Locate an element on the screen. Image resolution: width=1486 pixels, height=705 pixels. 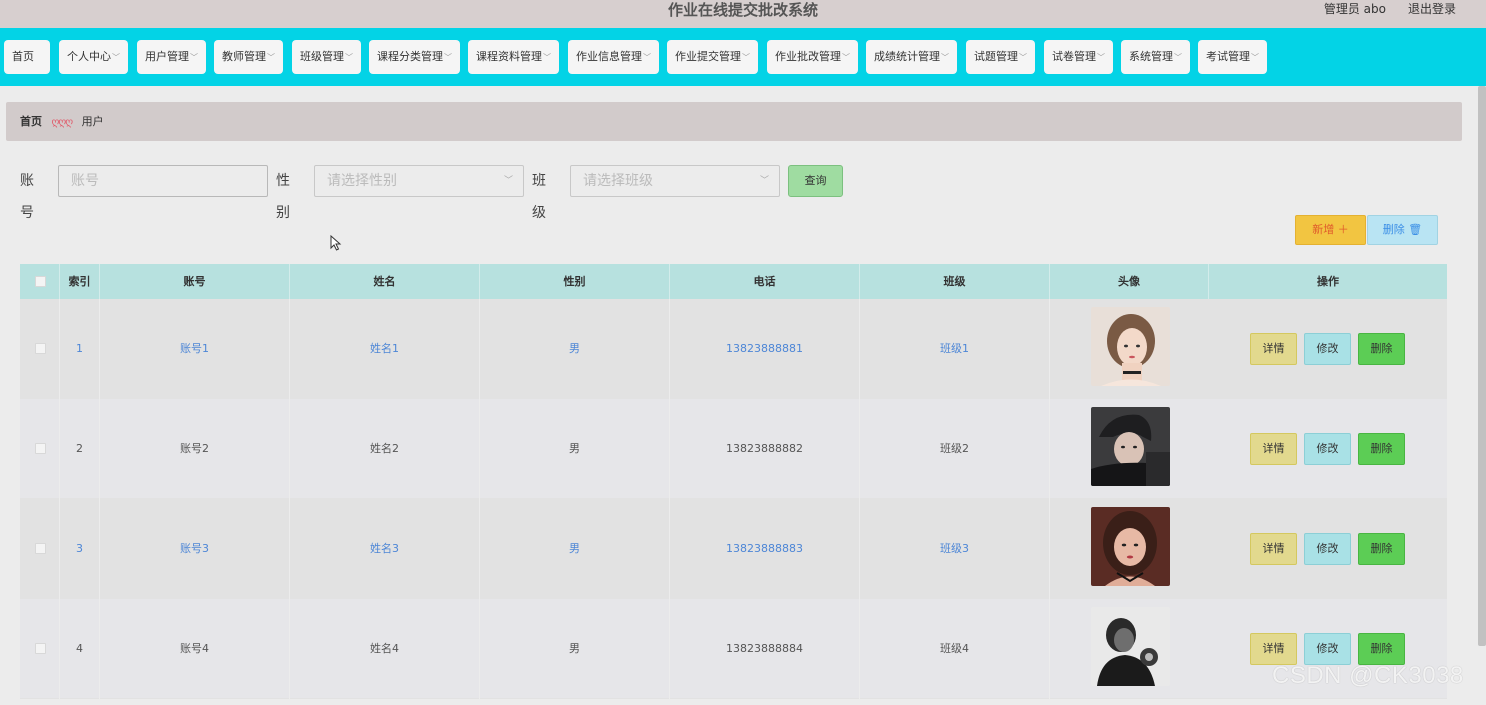
nav-item-question-management: 试题管理﹀ is located at coordinates (1000, 57).